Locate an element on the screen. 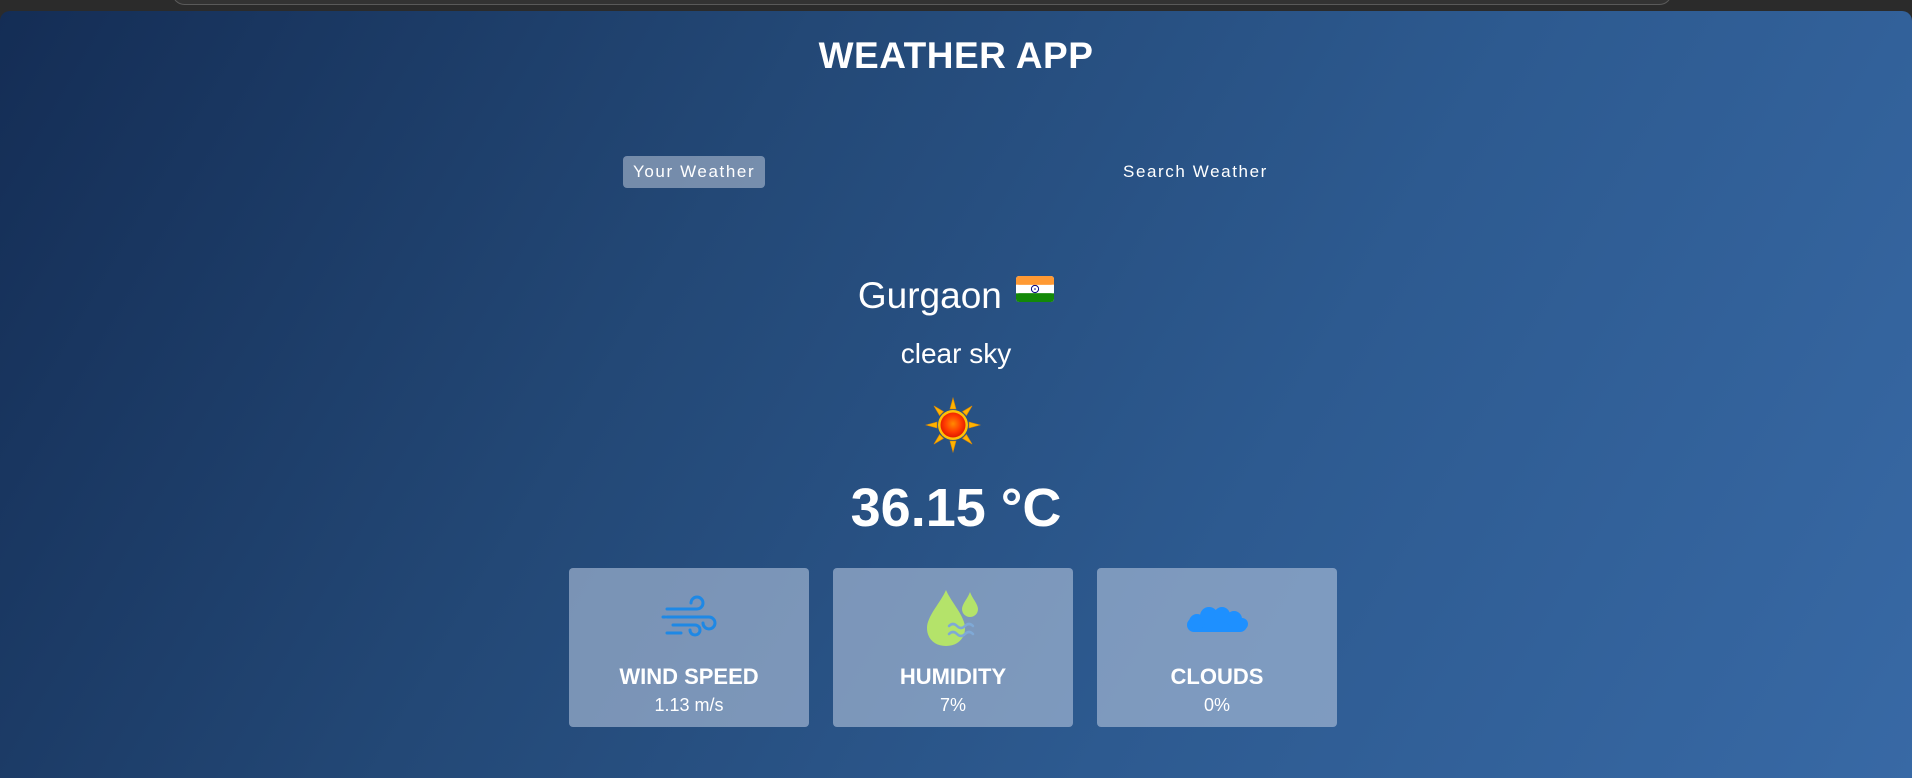 The image size is (1912, 778). wind-icon is located at coordinates (689, 616).